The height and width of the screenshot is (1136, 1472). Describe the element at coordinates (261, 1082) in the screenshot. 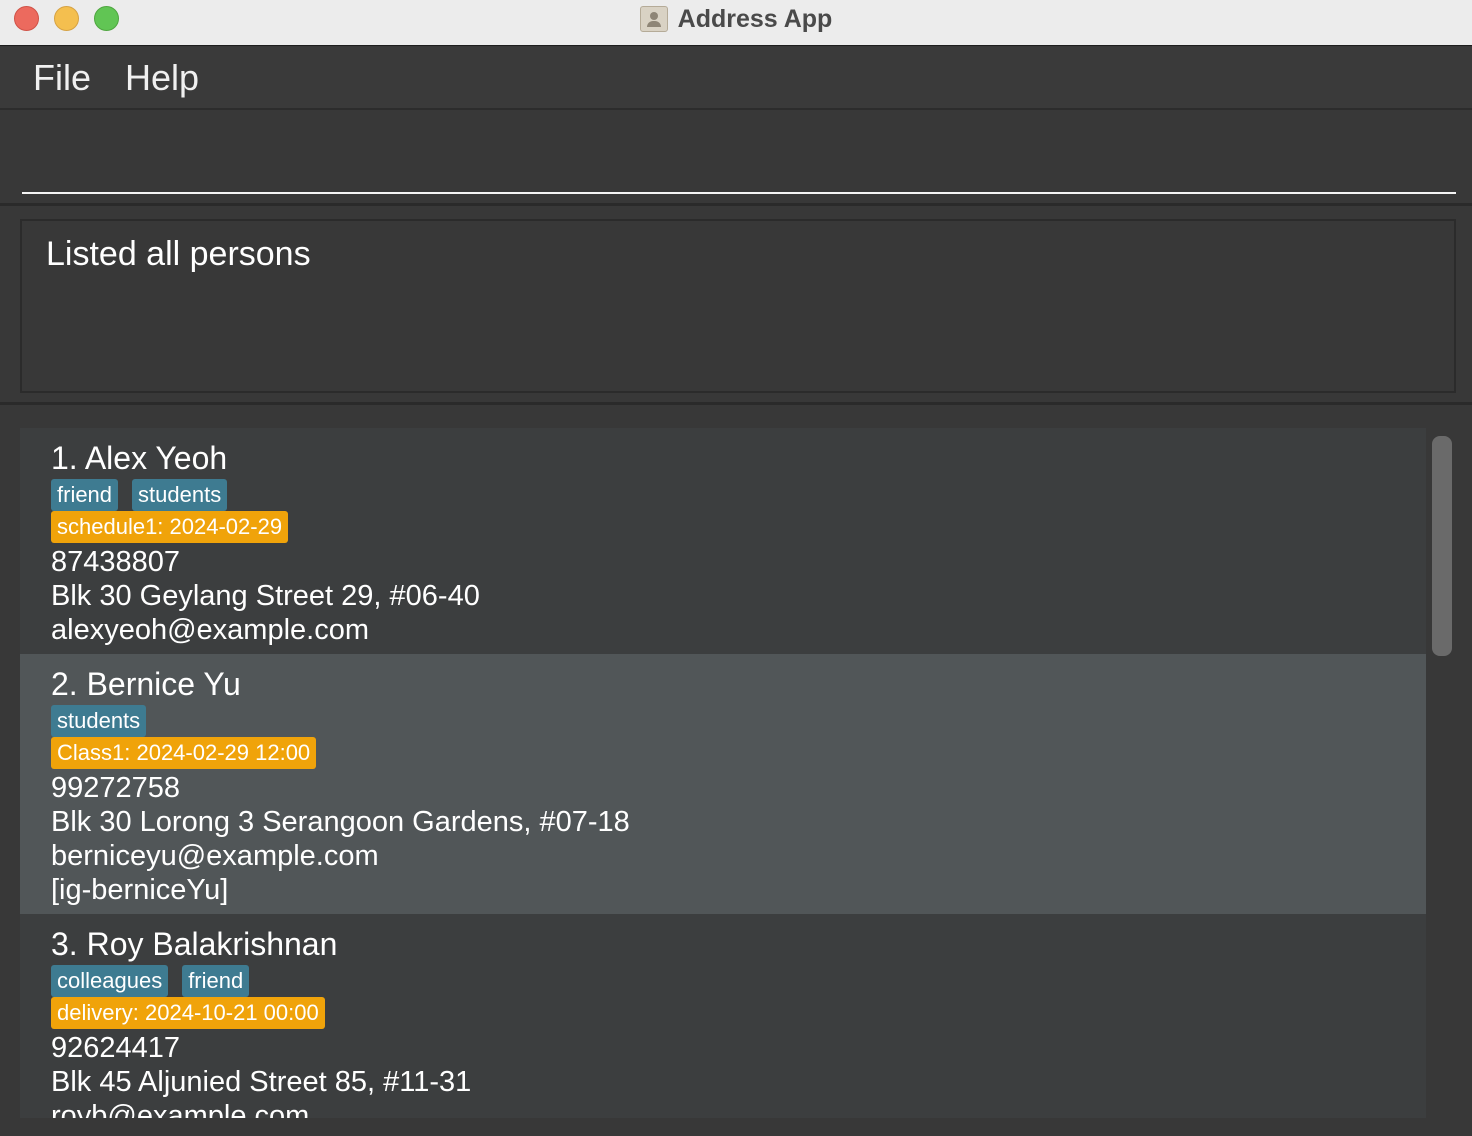

I see `person-address: Blk 45 Aljunied Street 85, #11-31` at that location.